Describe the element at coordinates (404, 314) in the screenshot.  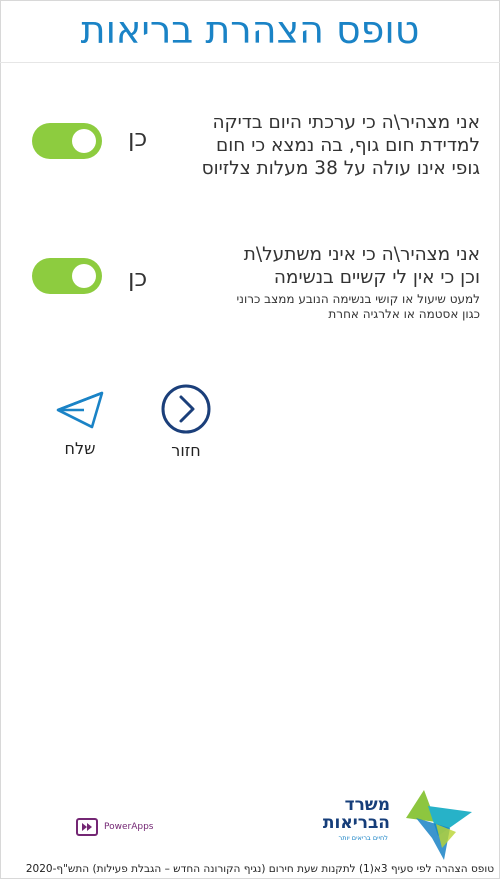
I see `note-line: כגון אסטמה או אלרגיה אחרת` at that location.